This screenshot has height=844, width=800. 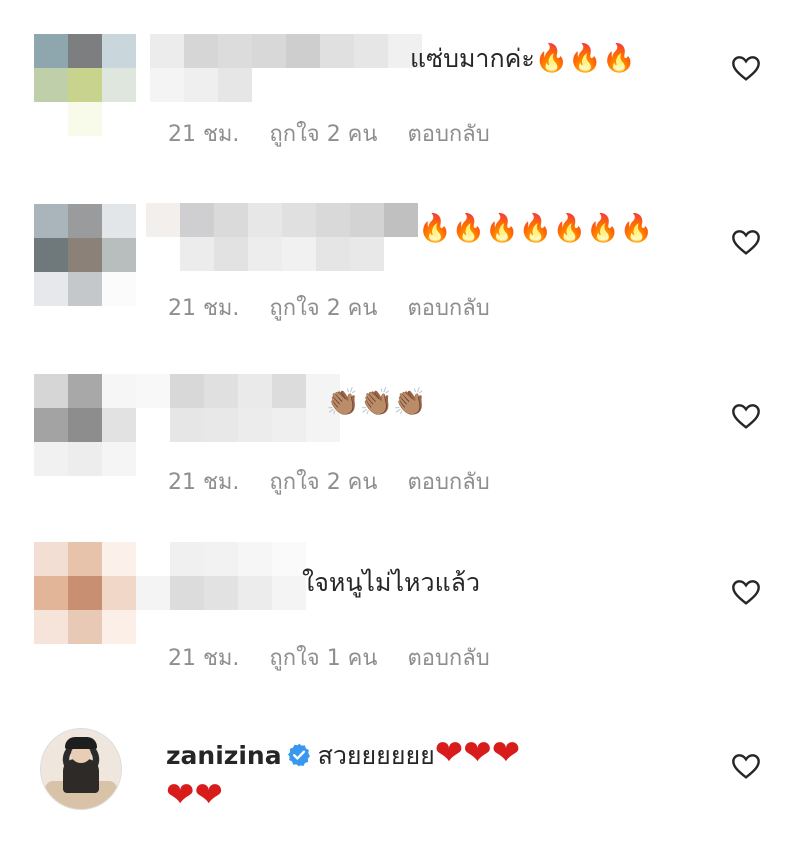 I want to click on fire-emoji: 🔥🔥🔥, so click(x=585, y=58).